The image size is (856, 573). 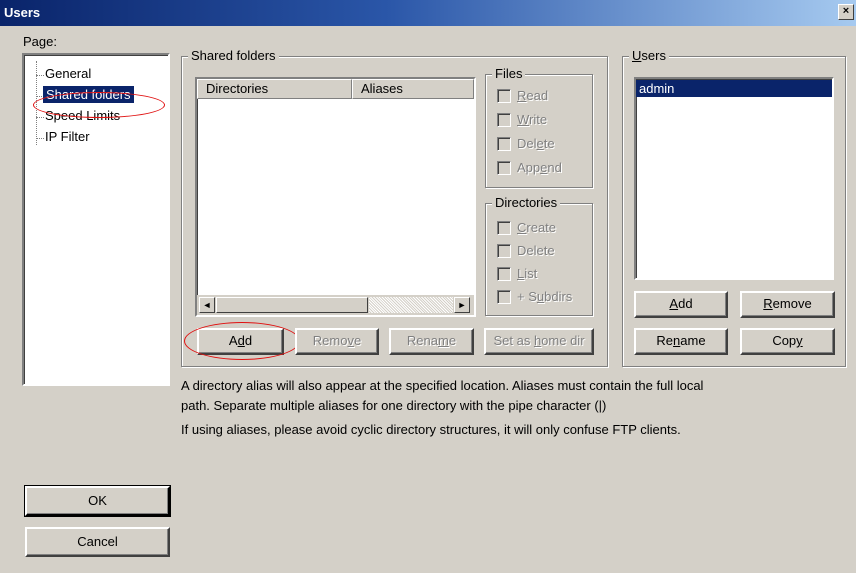 I want to click on tree-item-ip-filter: IP Filter, so click(x=67, y=136).